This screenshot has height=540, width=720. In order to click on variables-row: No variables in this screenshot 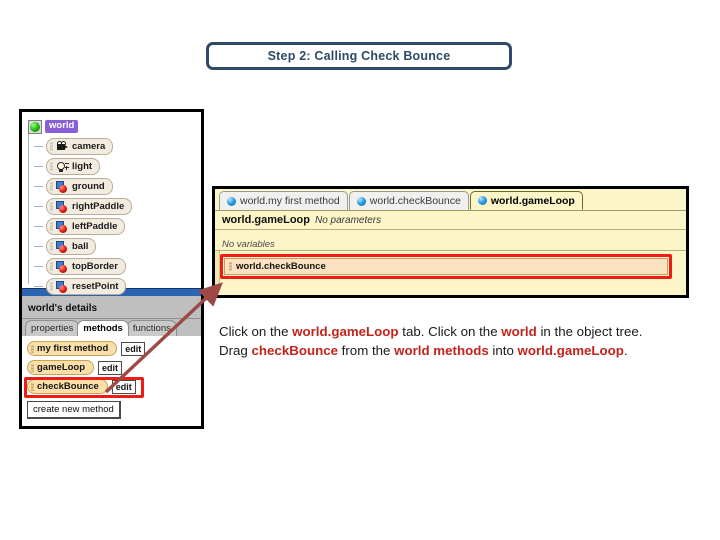, I will do `click(450, 240)`.